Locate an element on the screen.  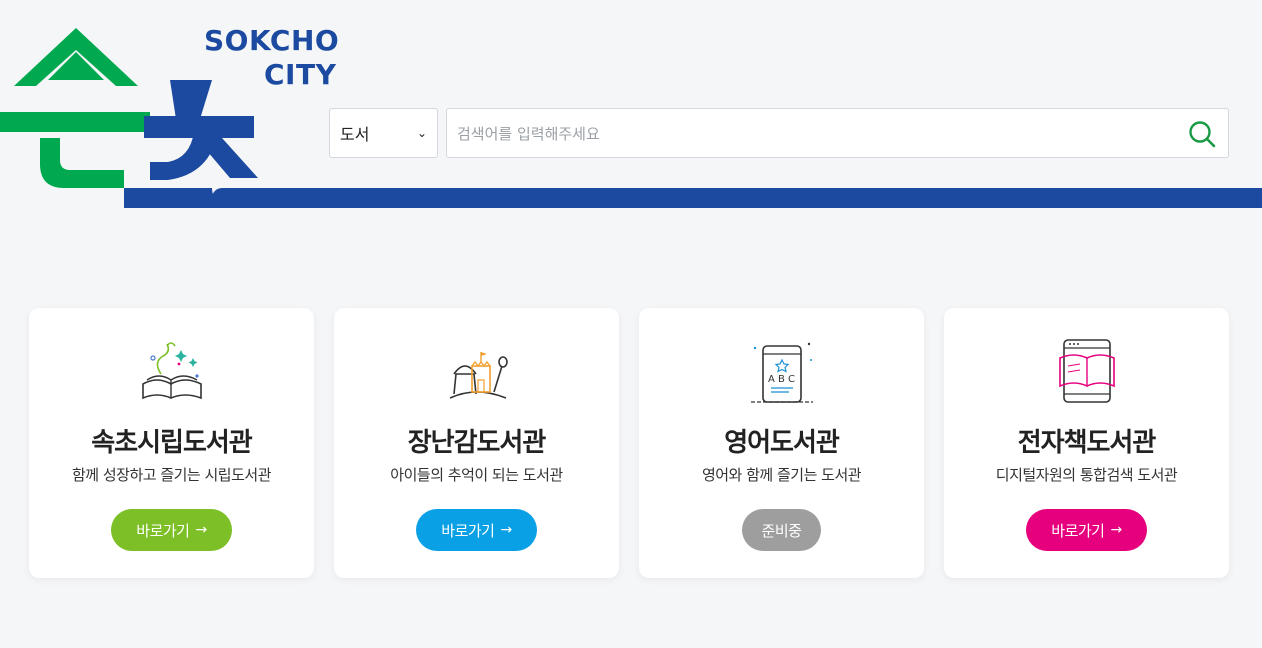
search-box is located at coordinates (837, 133).